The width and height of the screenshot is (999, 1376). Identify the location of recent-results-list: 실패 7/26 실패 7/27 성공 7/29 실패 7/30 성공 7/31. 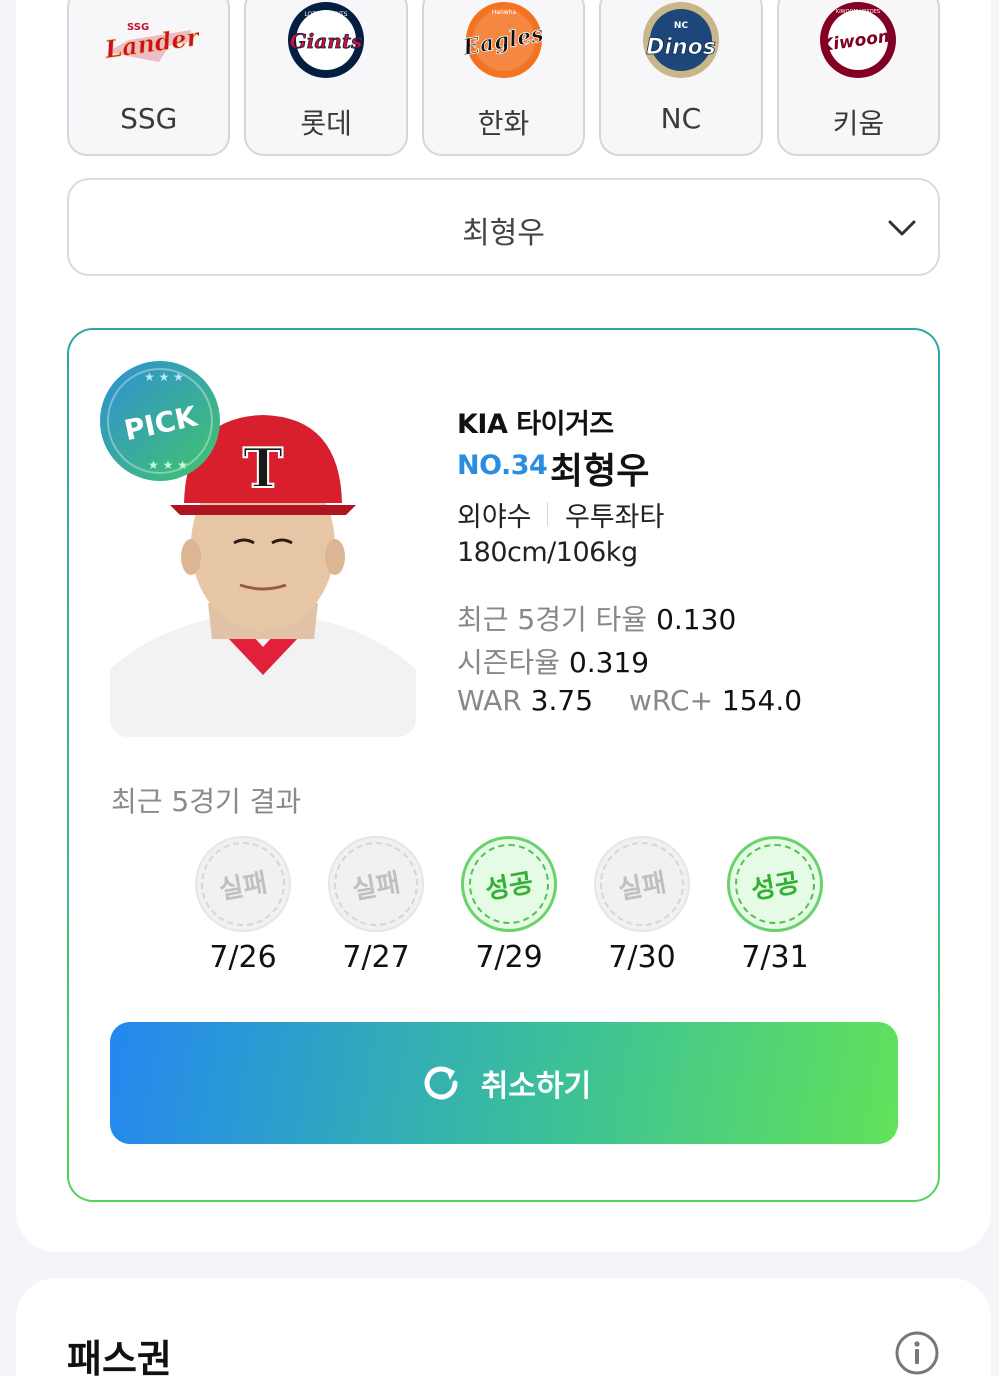
(509, 905).